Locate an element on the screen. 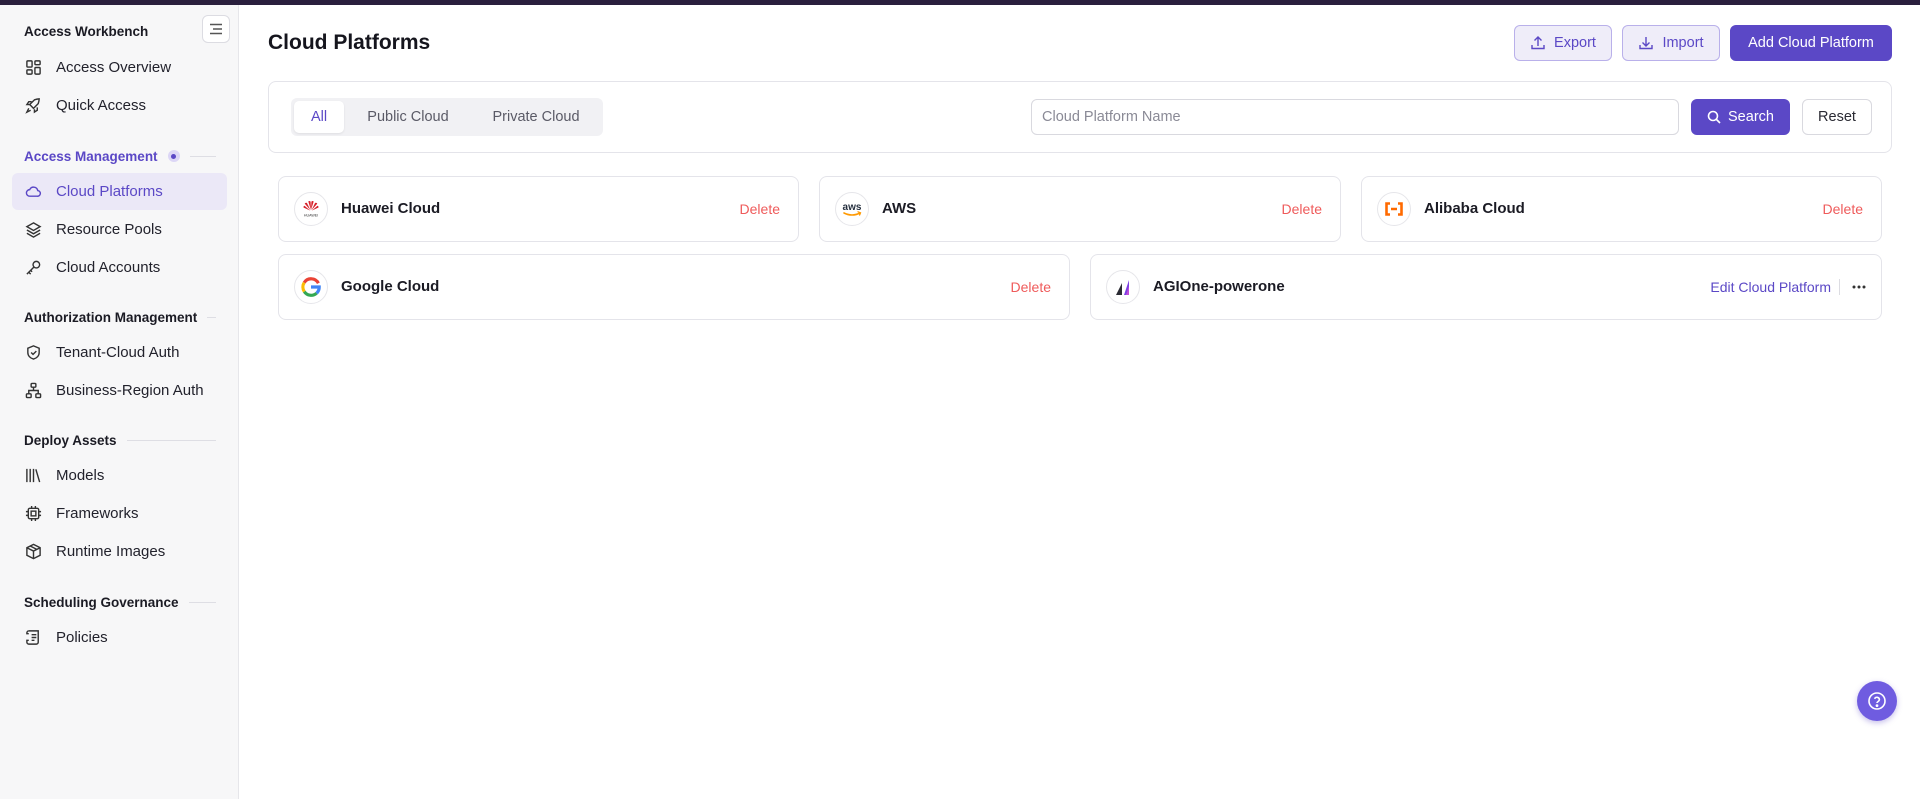 The width and height of the screenshot is (1920, 799). sidebar-item-label: Policies is located at coordinates (82, 637).